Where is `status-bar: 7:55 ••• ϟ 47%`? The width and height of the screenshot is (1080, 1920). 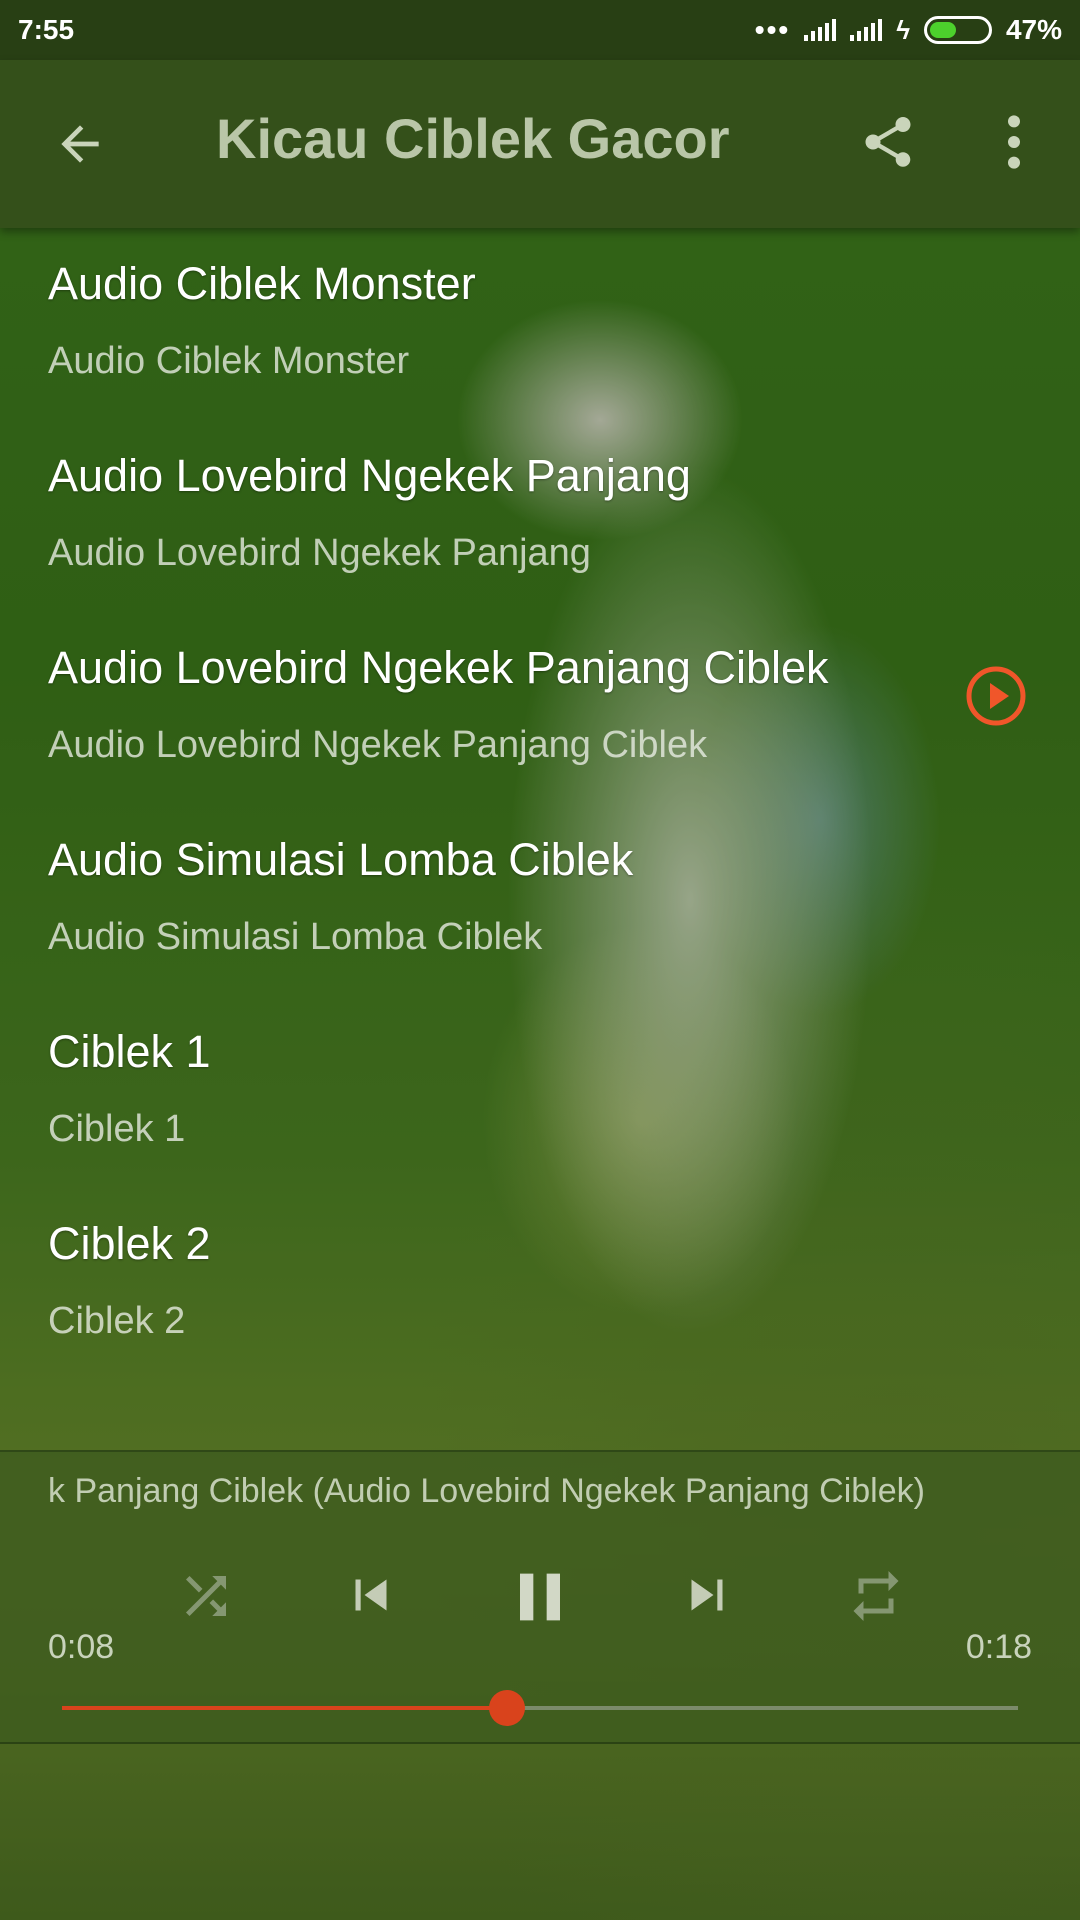 status-bar: 7:55 ••• ϟ 47% is located at coordinates (540, 30).